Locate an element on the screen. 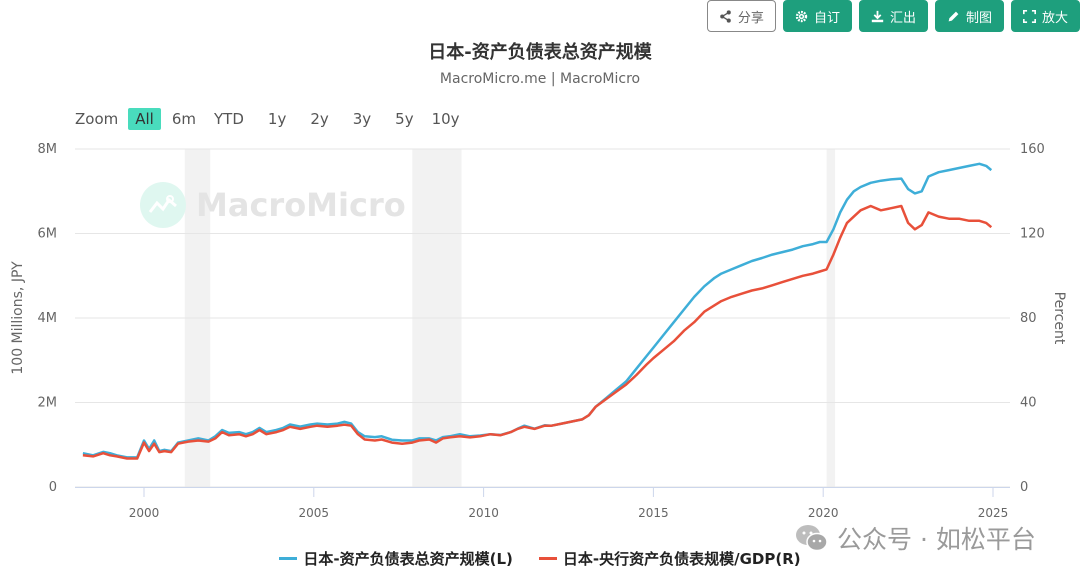 Image resolution: width=1080 pixels, height=585 pixels. wechat-watermark: 公众号 · 如松平台 is located at coordinates (915, 538).